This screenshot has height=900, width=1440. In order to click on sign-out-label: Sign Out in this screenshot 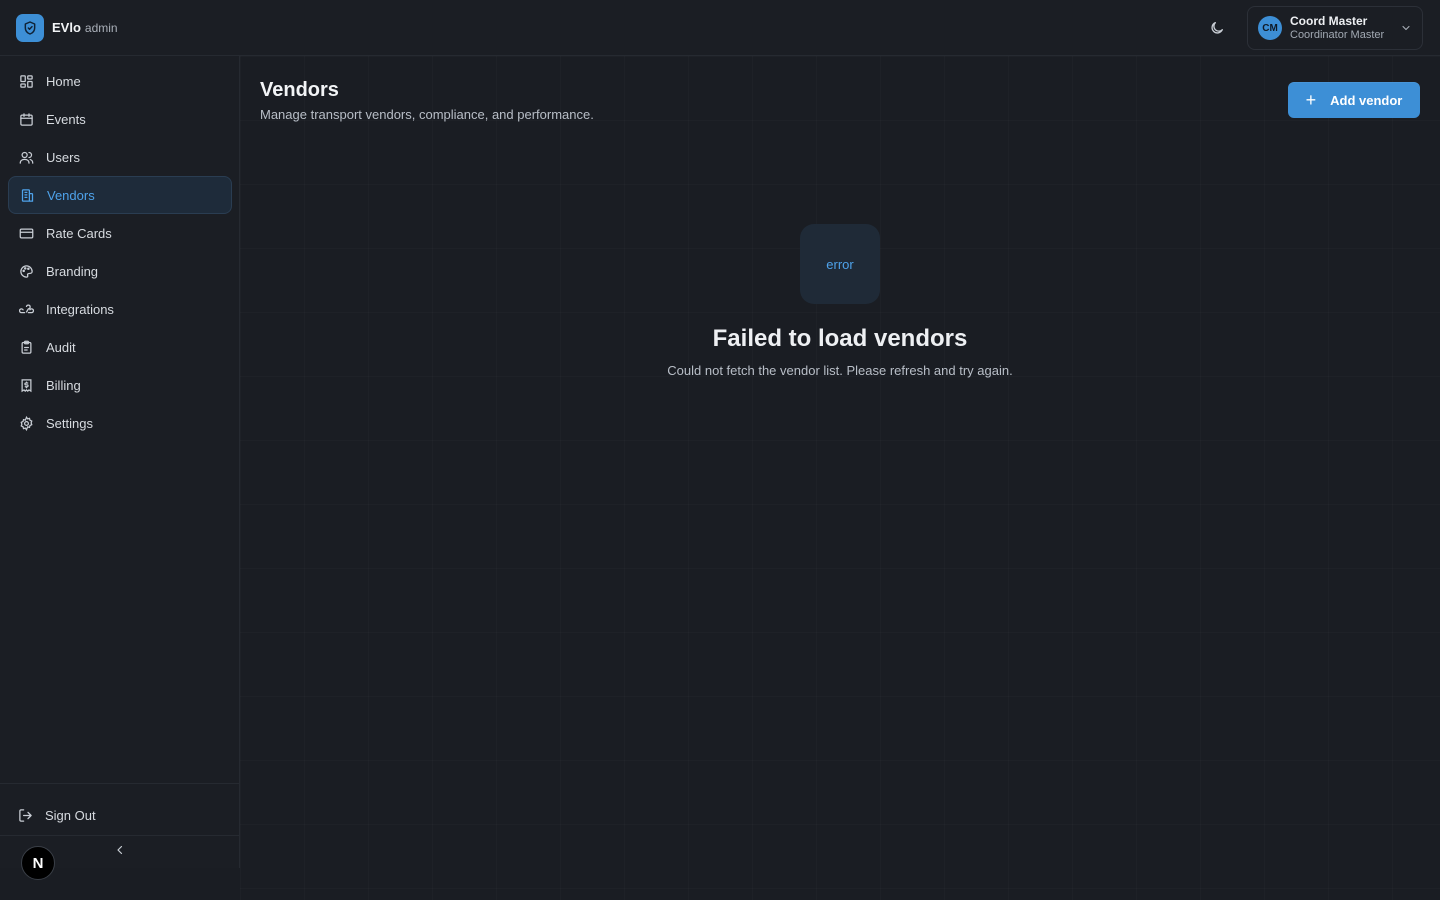, I will do `click(70, 815)`.